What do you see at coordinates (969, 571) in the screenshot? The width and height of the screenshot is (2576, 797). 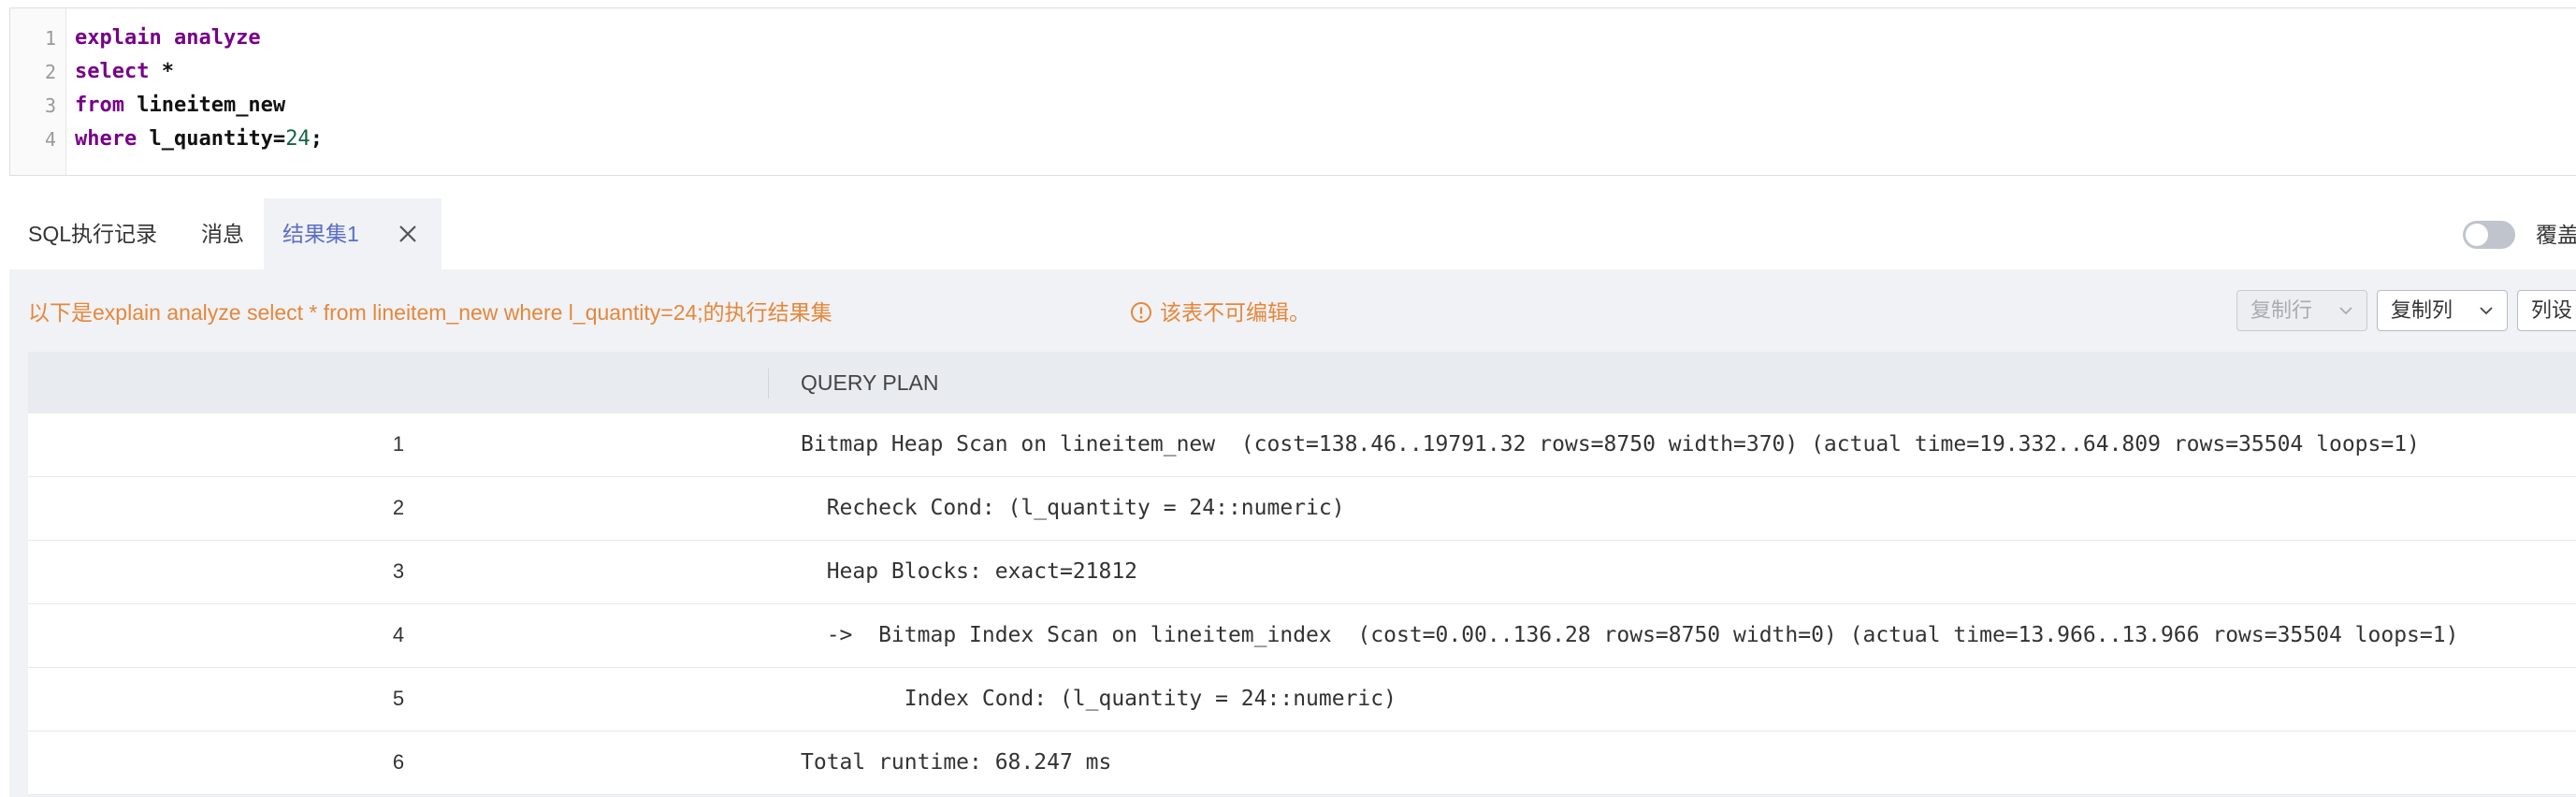 I see `query-plan-cell: Heap Blocks: exact=21812` at bounding box center [969, 571].